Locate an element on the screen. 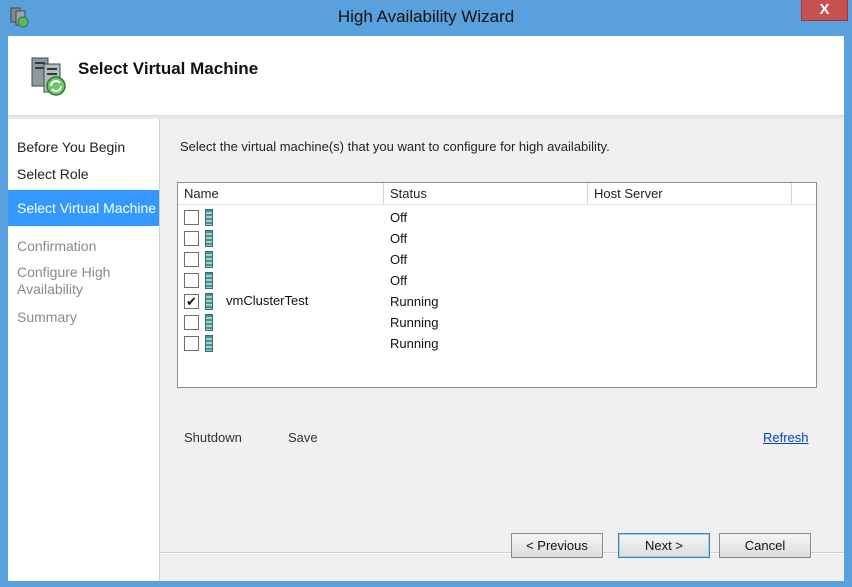 The width and height of the screenshot is (852, 587). close-button: X is located at coordinates (824, 10).